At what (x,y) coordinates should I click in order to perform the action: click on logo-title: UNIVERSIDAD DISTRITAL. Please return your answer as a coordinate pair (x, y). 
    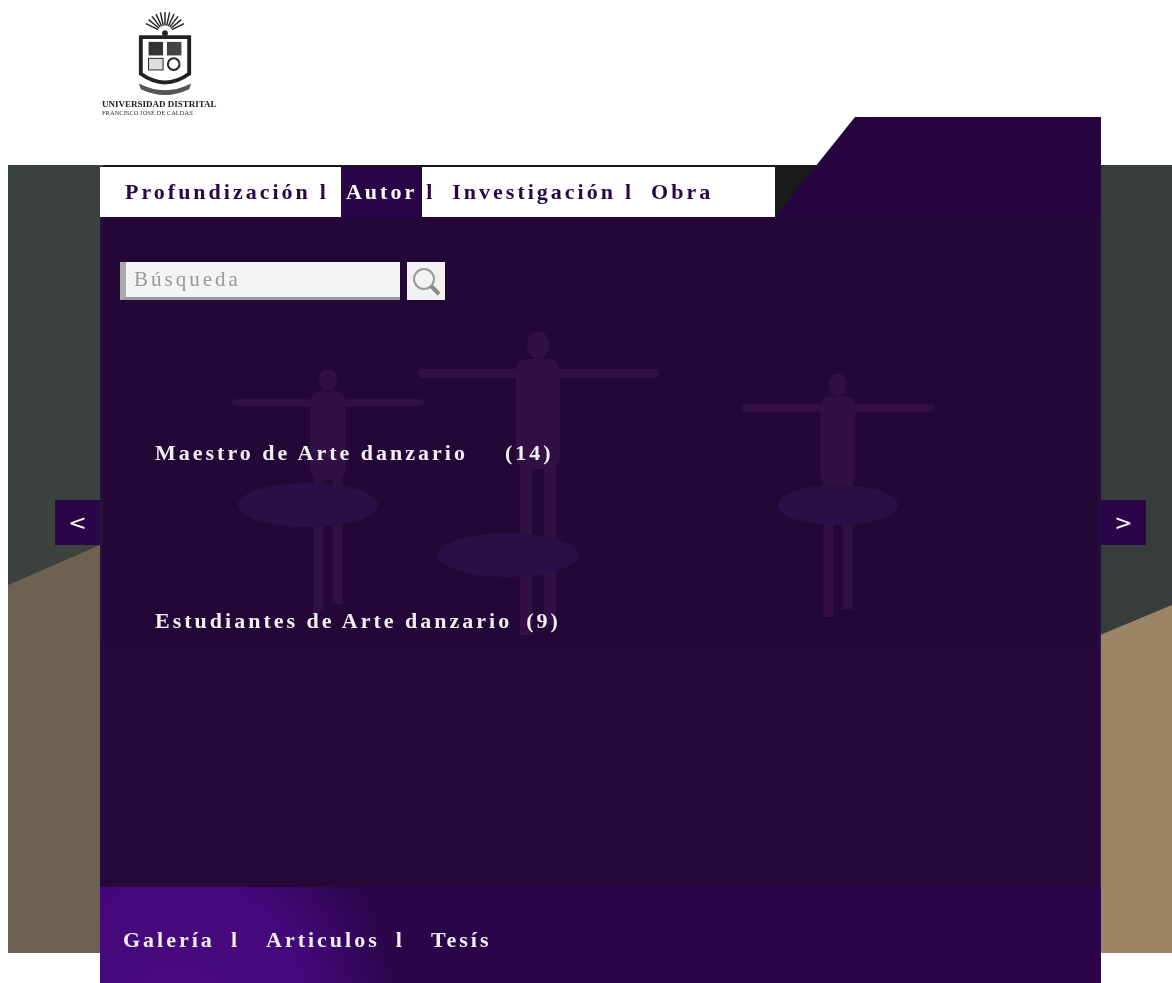
    Looking at the image, I should click on (159, 104).